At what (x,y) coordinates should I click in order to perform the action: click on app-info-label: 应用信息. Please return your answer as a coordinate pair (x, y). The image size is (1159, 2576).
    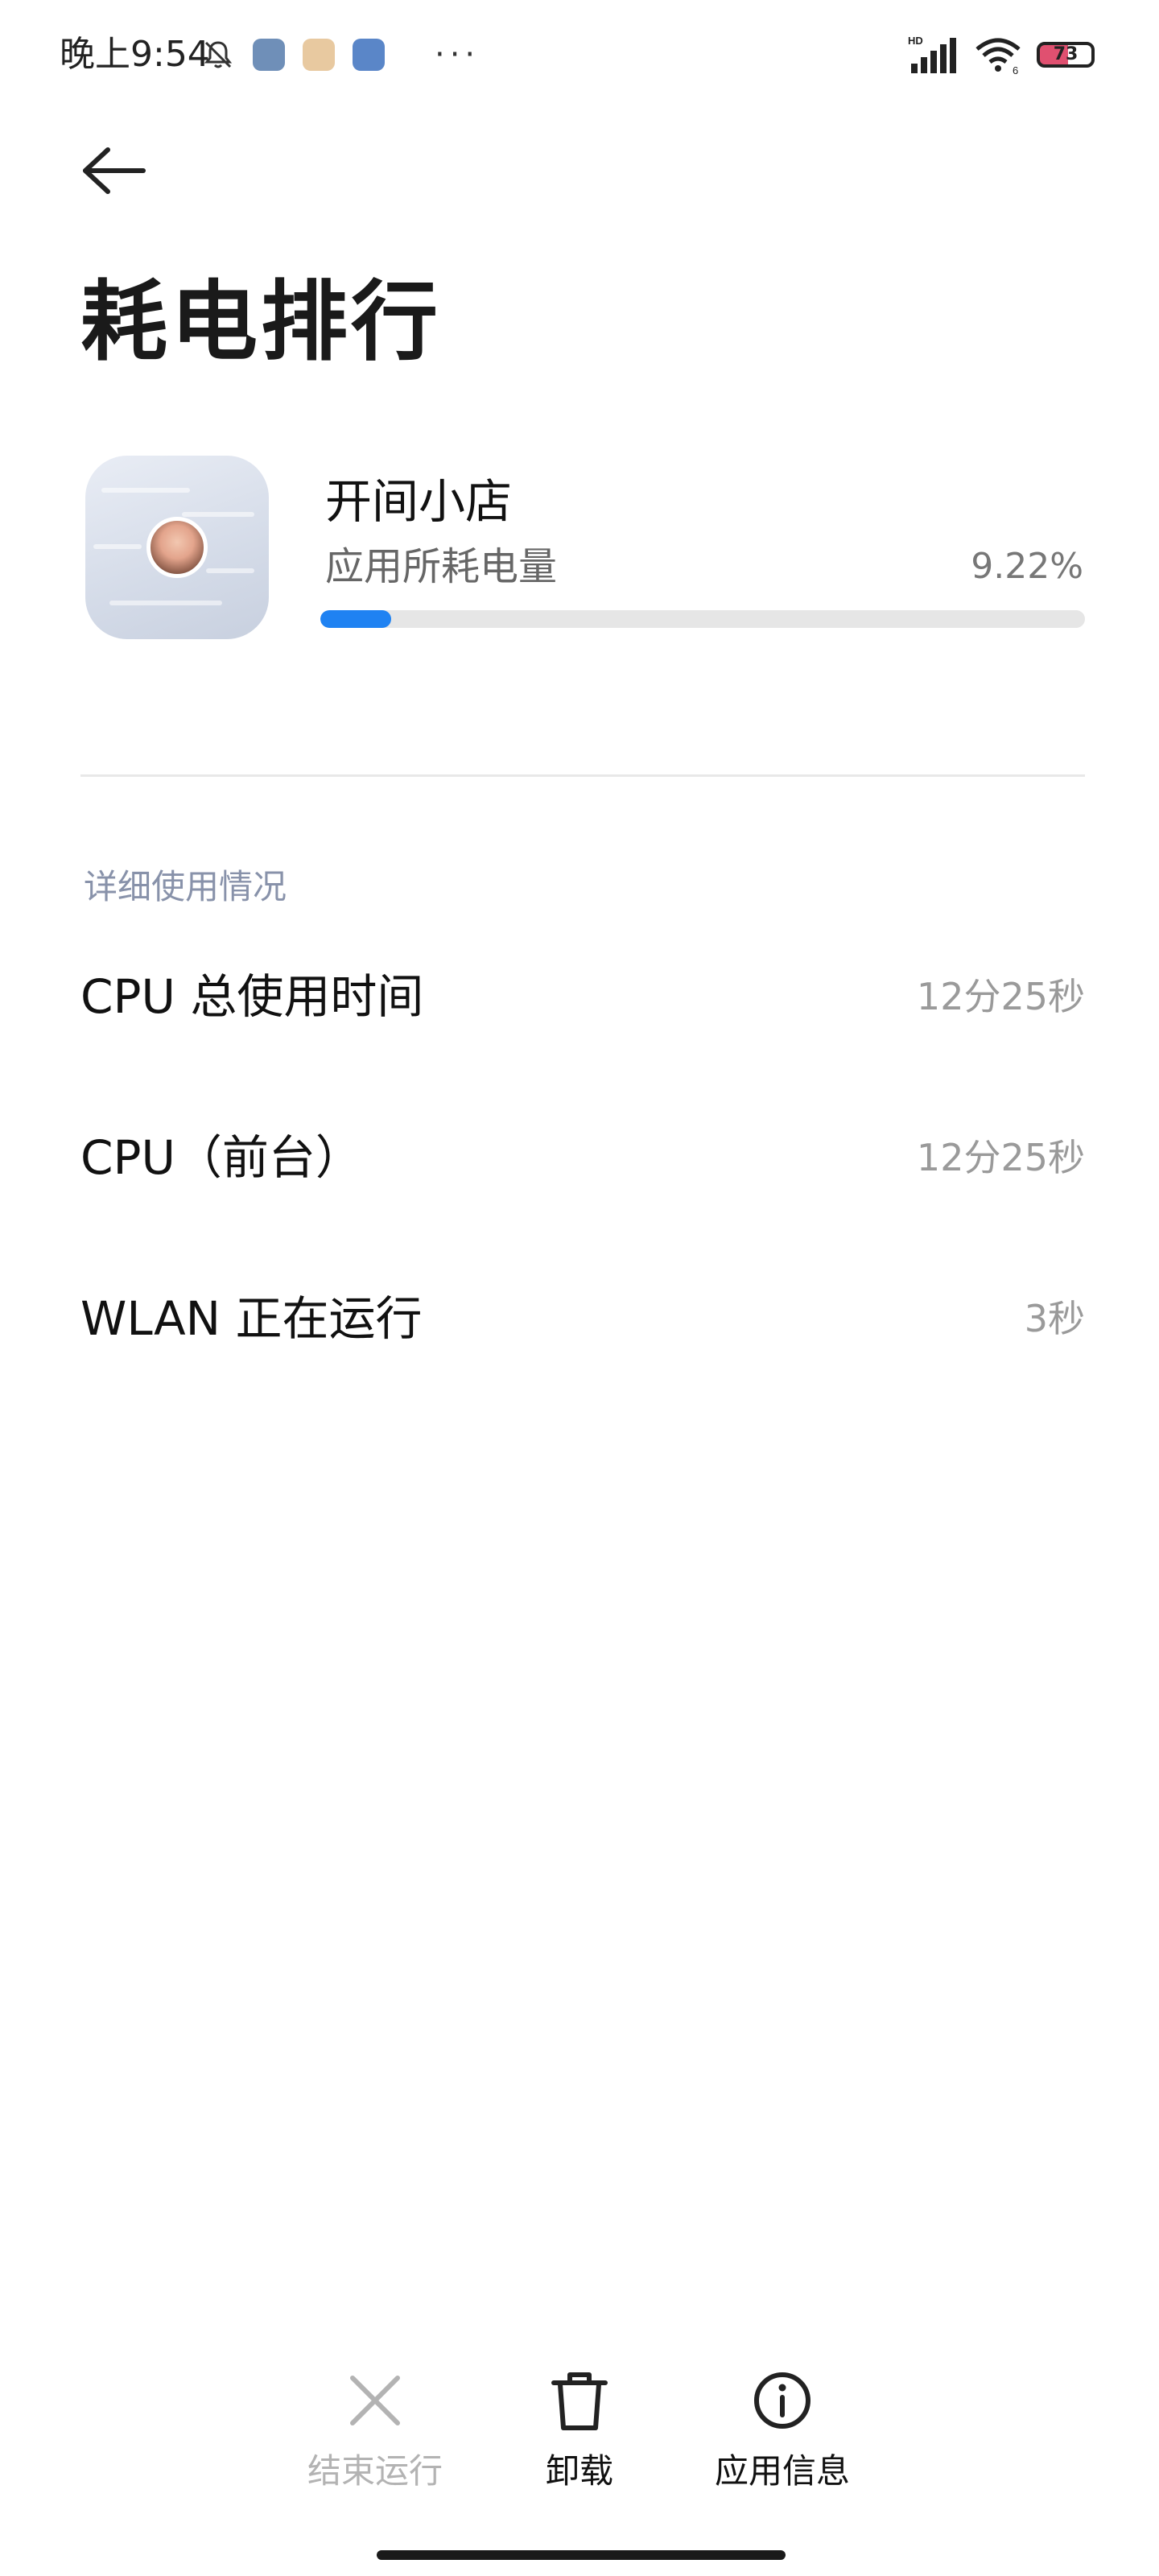
    Looking at the image, I should click on (782, 2471).